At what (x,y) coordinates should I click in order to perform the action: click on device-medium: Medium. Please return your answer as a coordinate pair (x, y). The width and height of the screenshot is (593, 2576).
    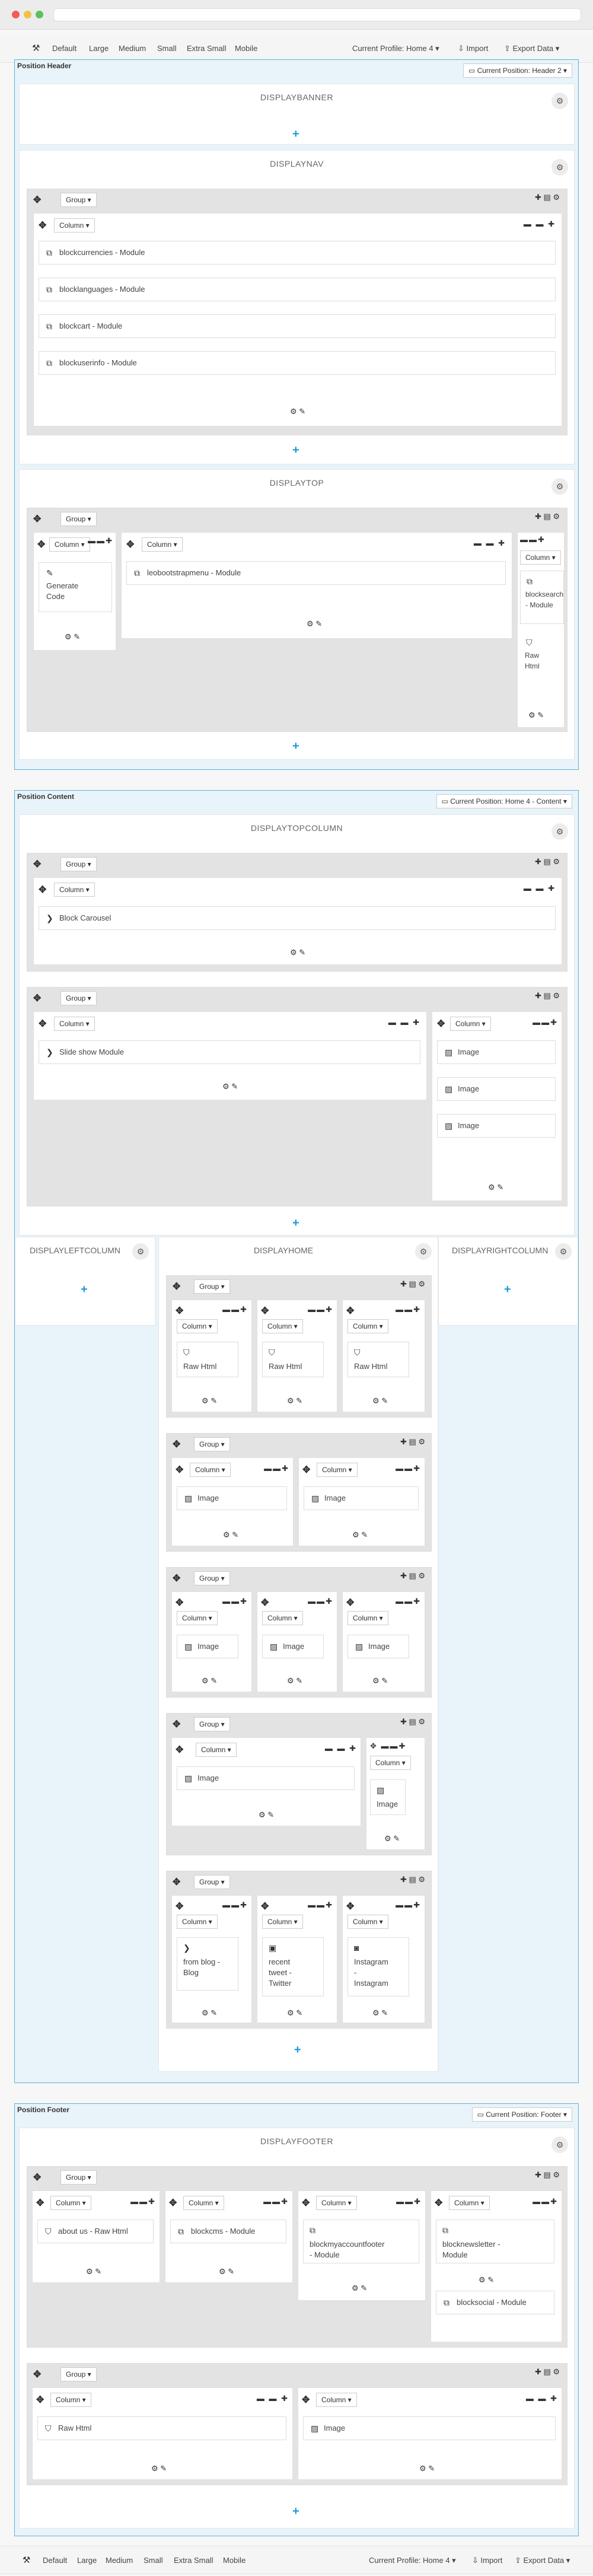
    Looking at the image, I should click on (132, 48).